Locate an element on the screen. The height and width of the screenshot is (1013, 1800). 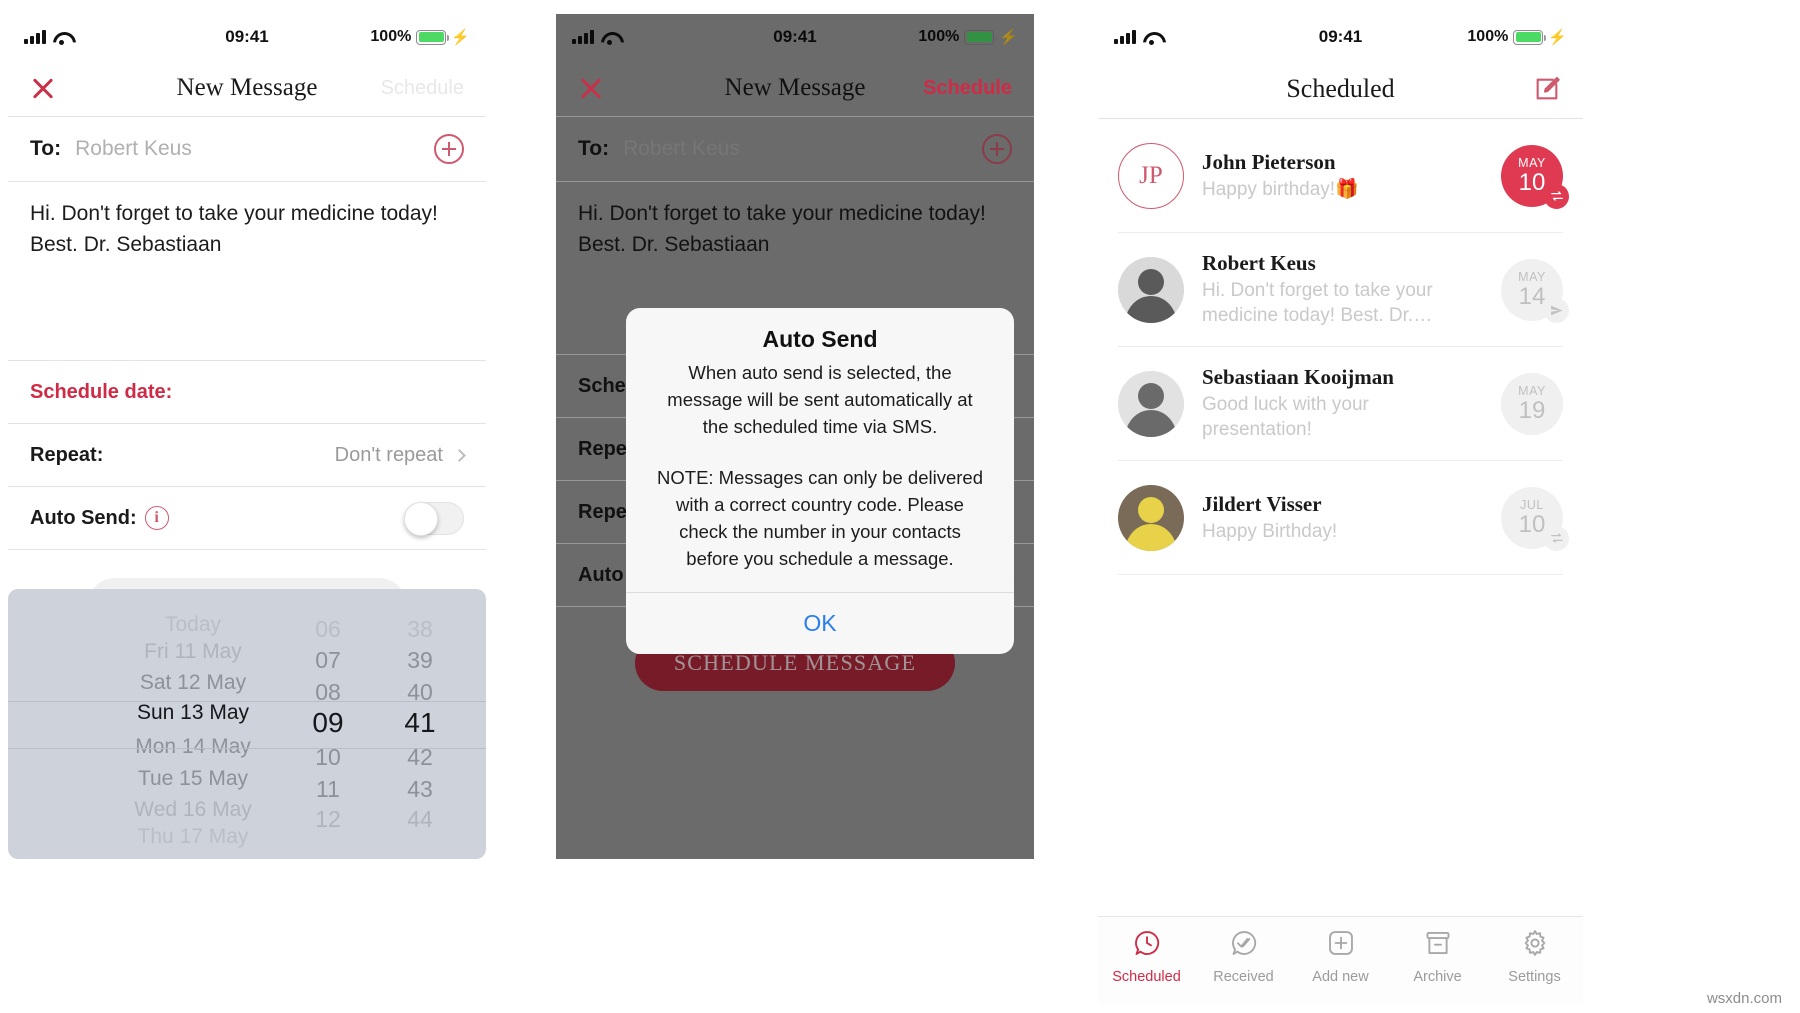
dialog-title: Auto Send is located at coordinates (820, 339).